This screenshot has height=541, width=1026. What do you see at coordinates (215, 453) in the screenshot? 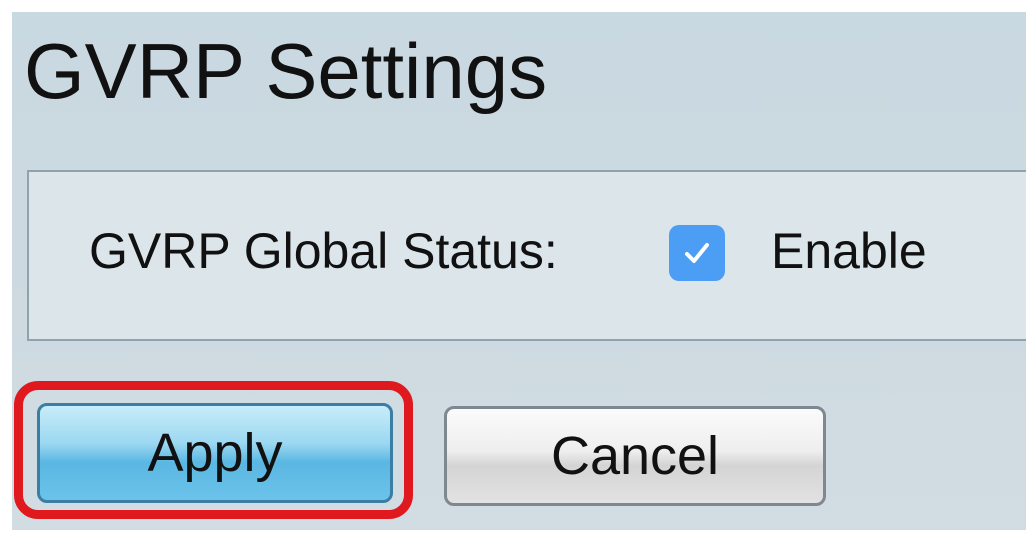
I see `apply-button: Apply` at bounding box center [215, 453].